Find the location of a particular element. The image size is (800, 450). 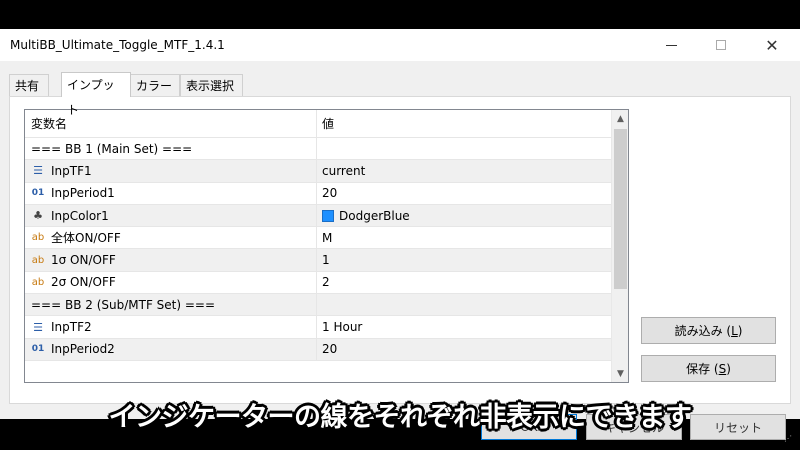

variable-name: InpPeriod2 is located at coordinates (83, 349).